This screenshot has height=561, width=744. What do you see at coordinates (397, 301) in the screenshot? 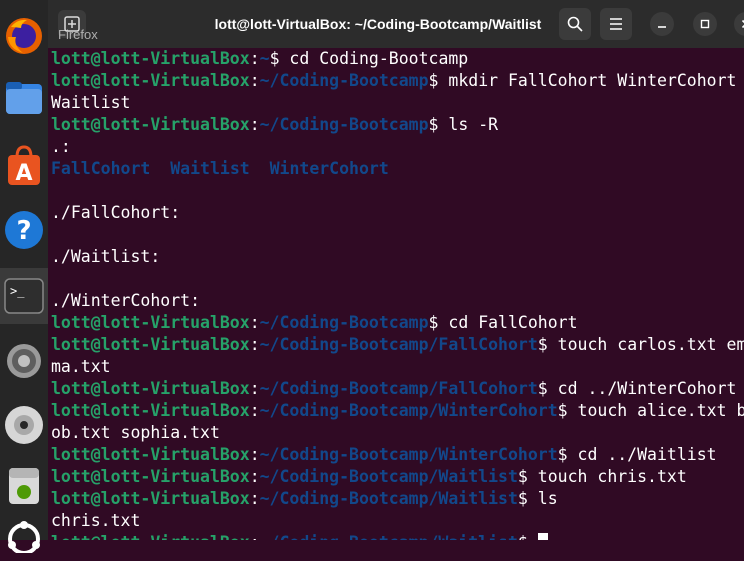
I see `terminal-output-line: ./WinterCohort:` at bounding box center [397, 301].